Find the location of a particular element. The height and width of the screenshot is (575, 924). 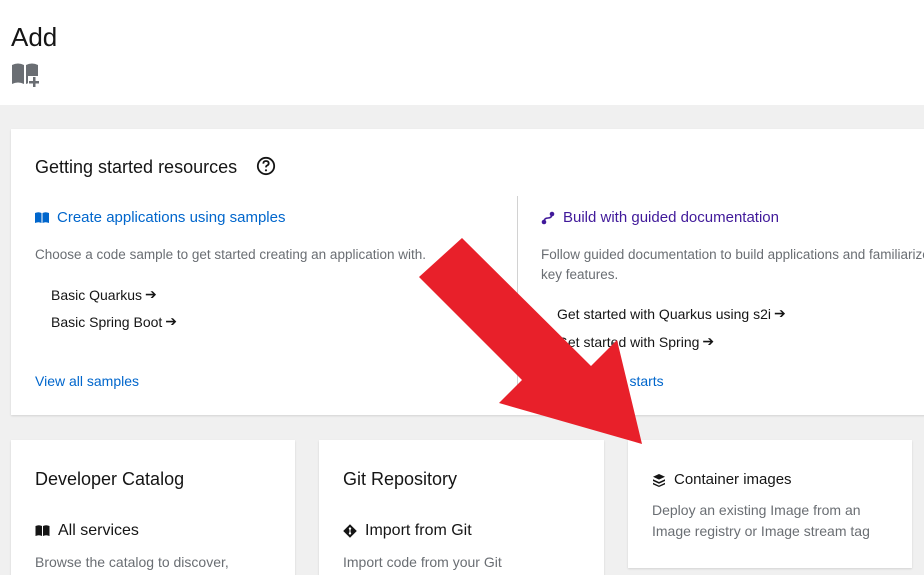

git-repository-title: Git Repository is located at coordinates (400, 479).